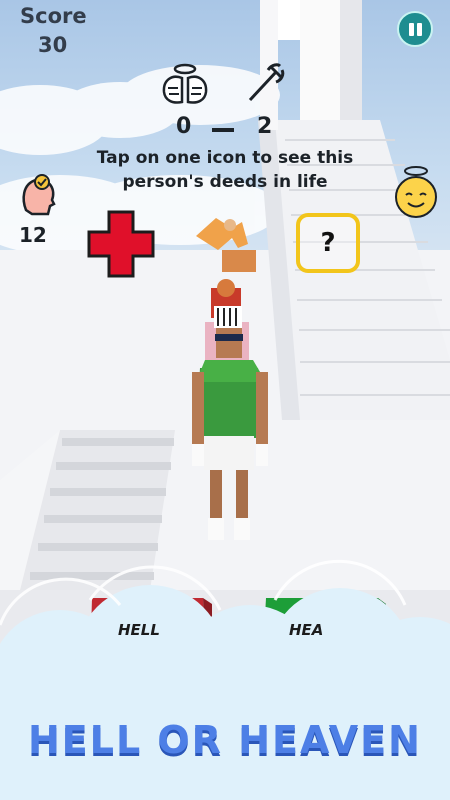  I want to click on angel-wings-icon, so click(185, 85).